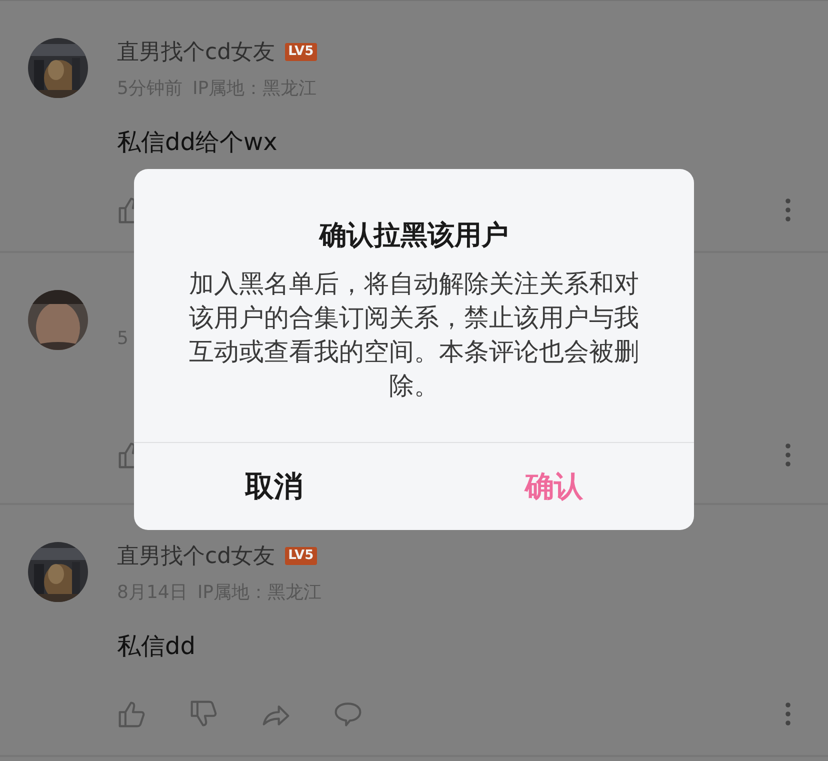 This screenshot has height=761, width=828. I want to click on cancel-button: 取消, so click(274, 486).